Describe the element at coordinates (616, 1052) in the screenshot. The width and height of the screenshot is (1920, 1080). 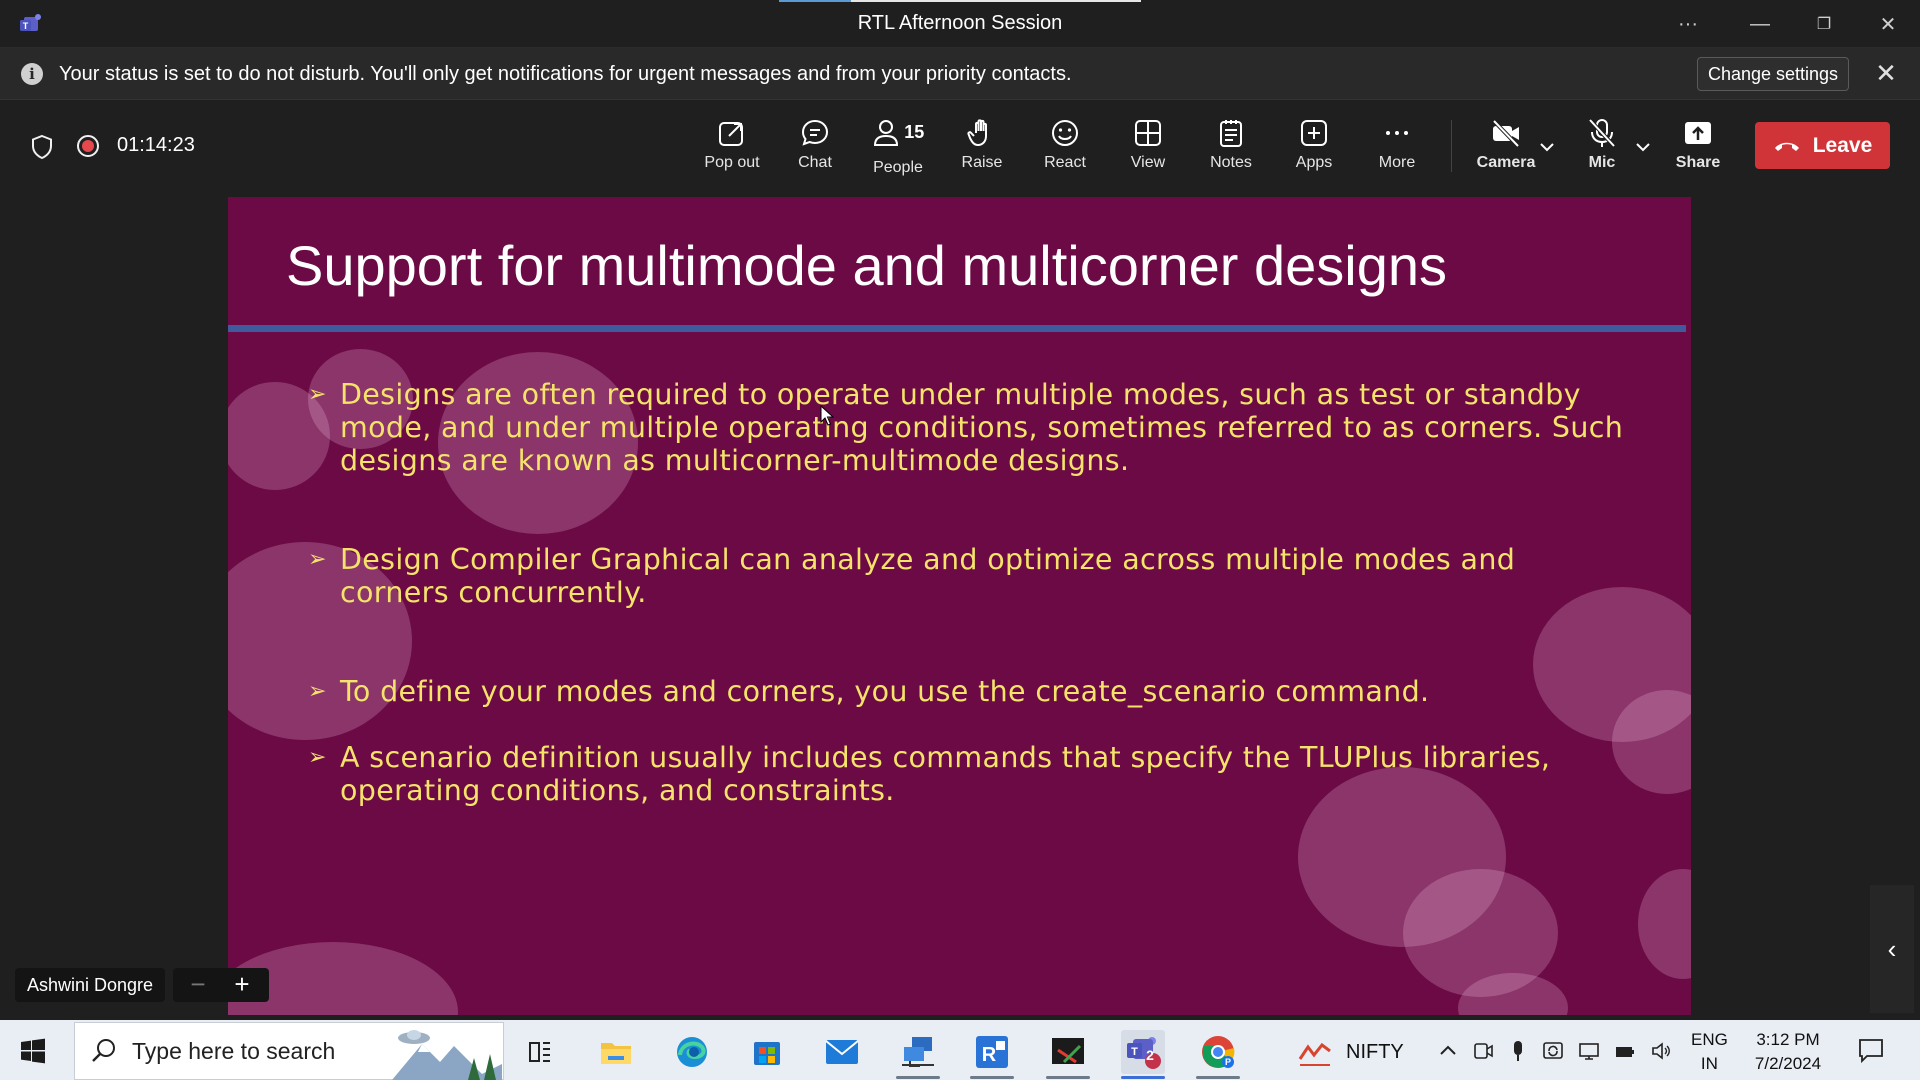
I see `file-explorer-icon` at that location.